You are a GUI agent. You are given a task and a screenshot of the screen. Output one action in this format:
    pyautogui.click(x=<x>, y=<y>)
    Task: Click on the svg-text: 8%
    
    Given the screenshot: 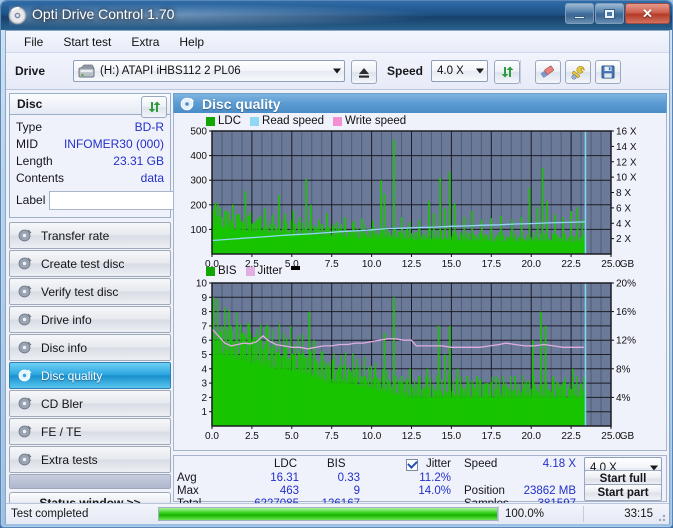 What is the action you would take?
    pyautogui.click(x=623, y=369)
    